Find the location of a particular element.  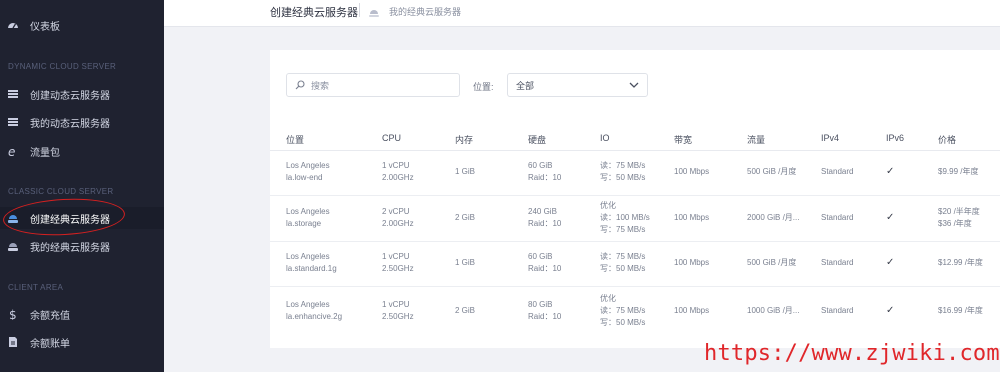

io-read: 读：75 MB/s is located at coordinates (623, 165).